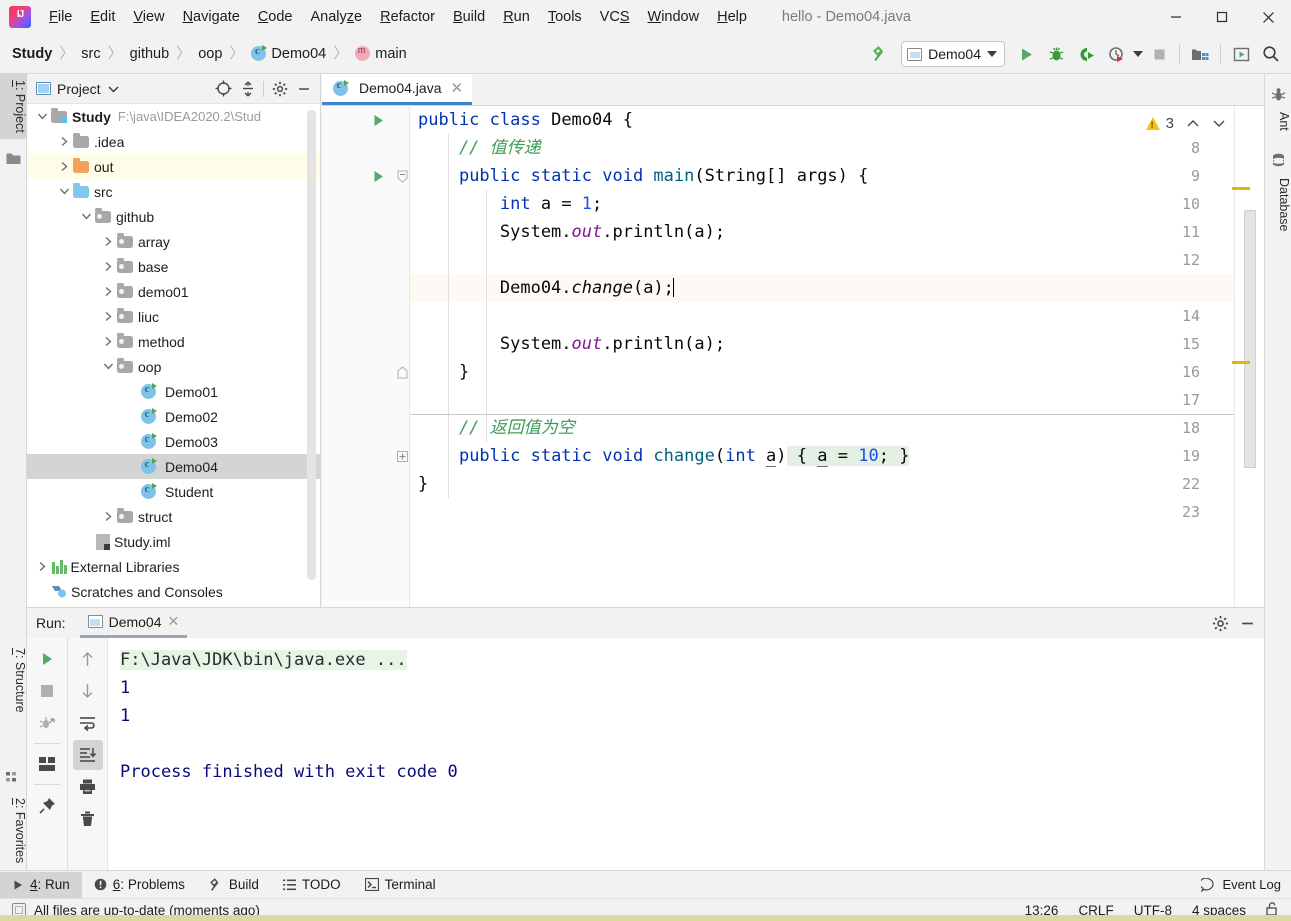  Describe the element at coordinates (1026, 54) in the screenshot. I see `run-icon` at that location.